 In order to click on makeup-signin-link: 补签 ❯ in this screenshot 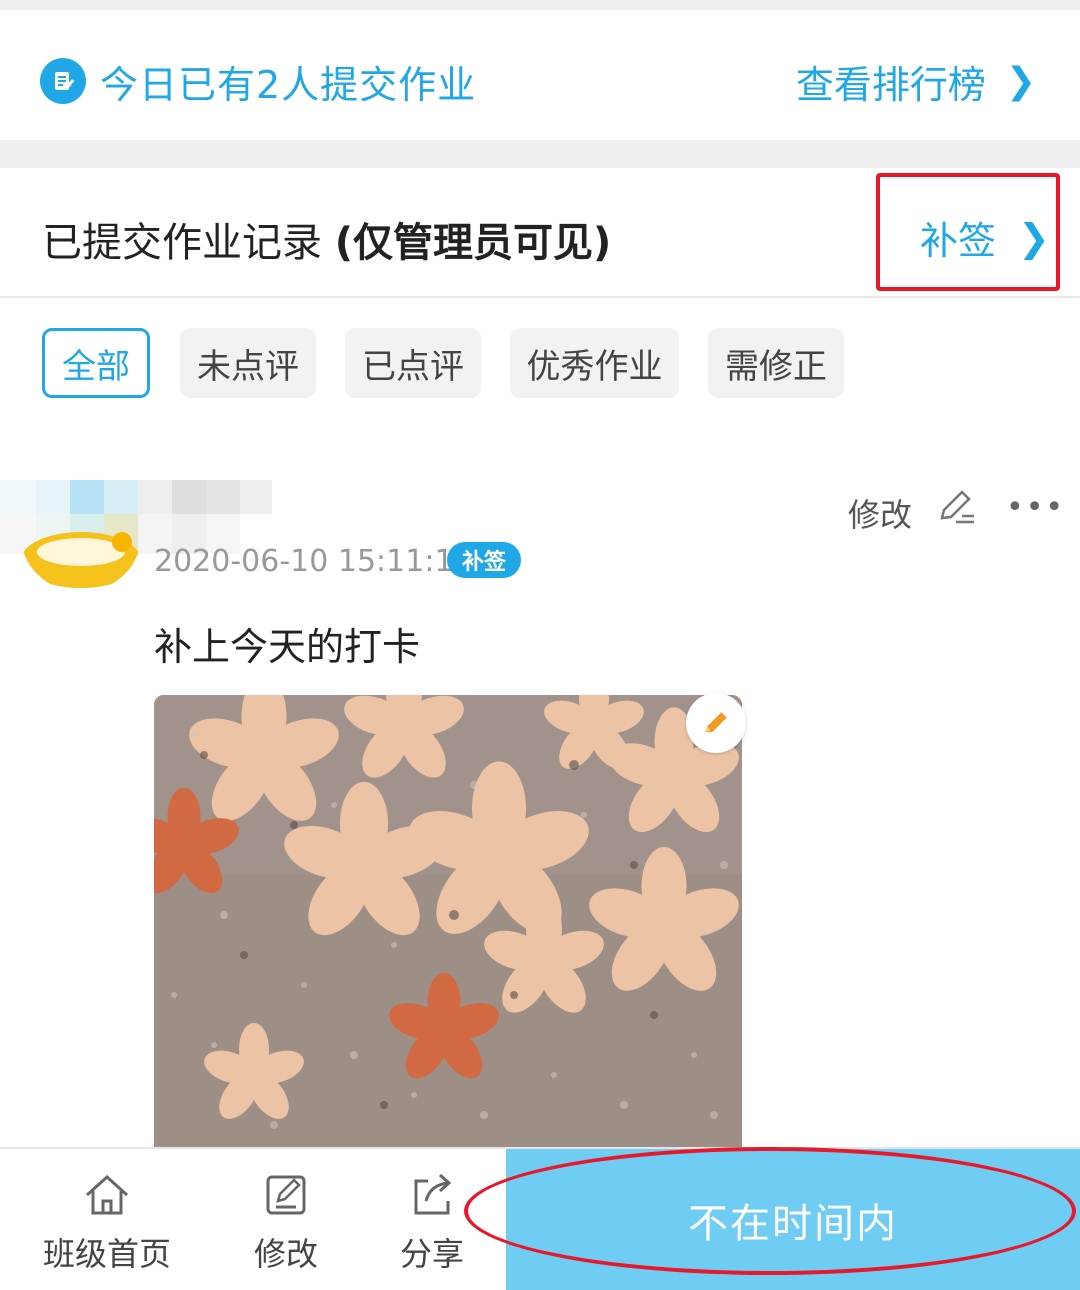, I will do `click(985, 237)`.